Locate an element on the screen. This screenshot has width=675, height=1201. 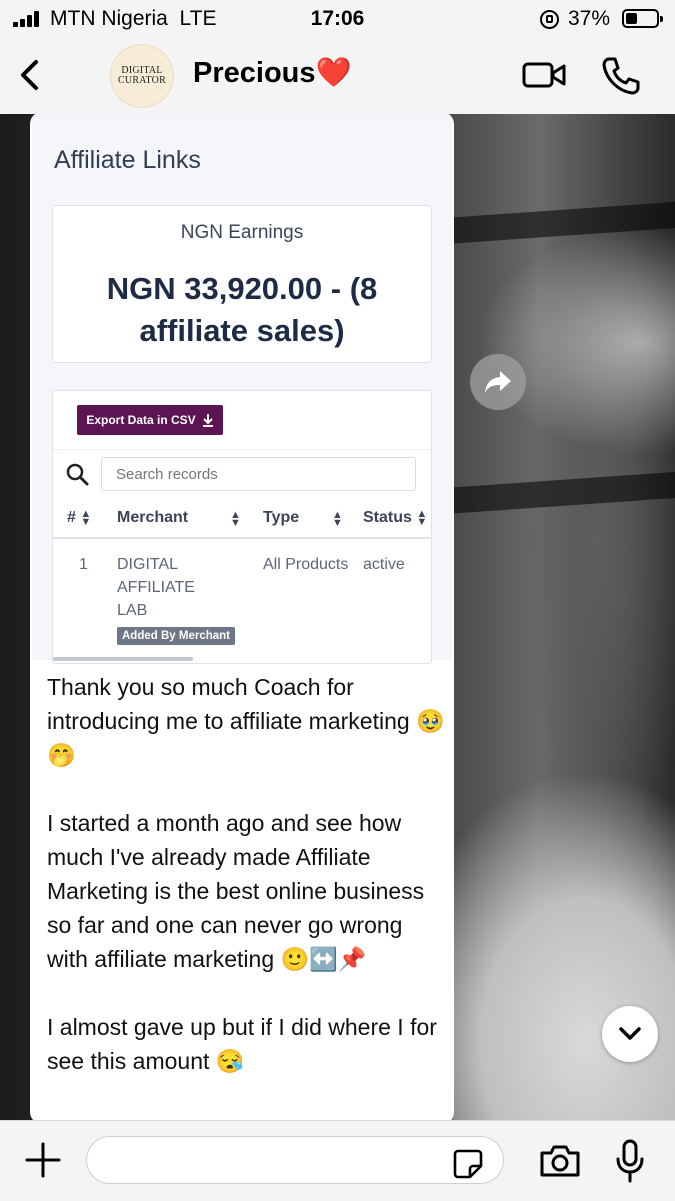
column-header-merchant: Merchant is located at coordinates (152, 518).